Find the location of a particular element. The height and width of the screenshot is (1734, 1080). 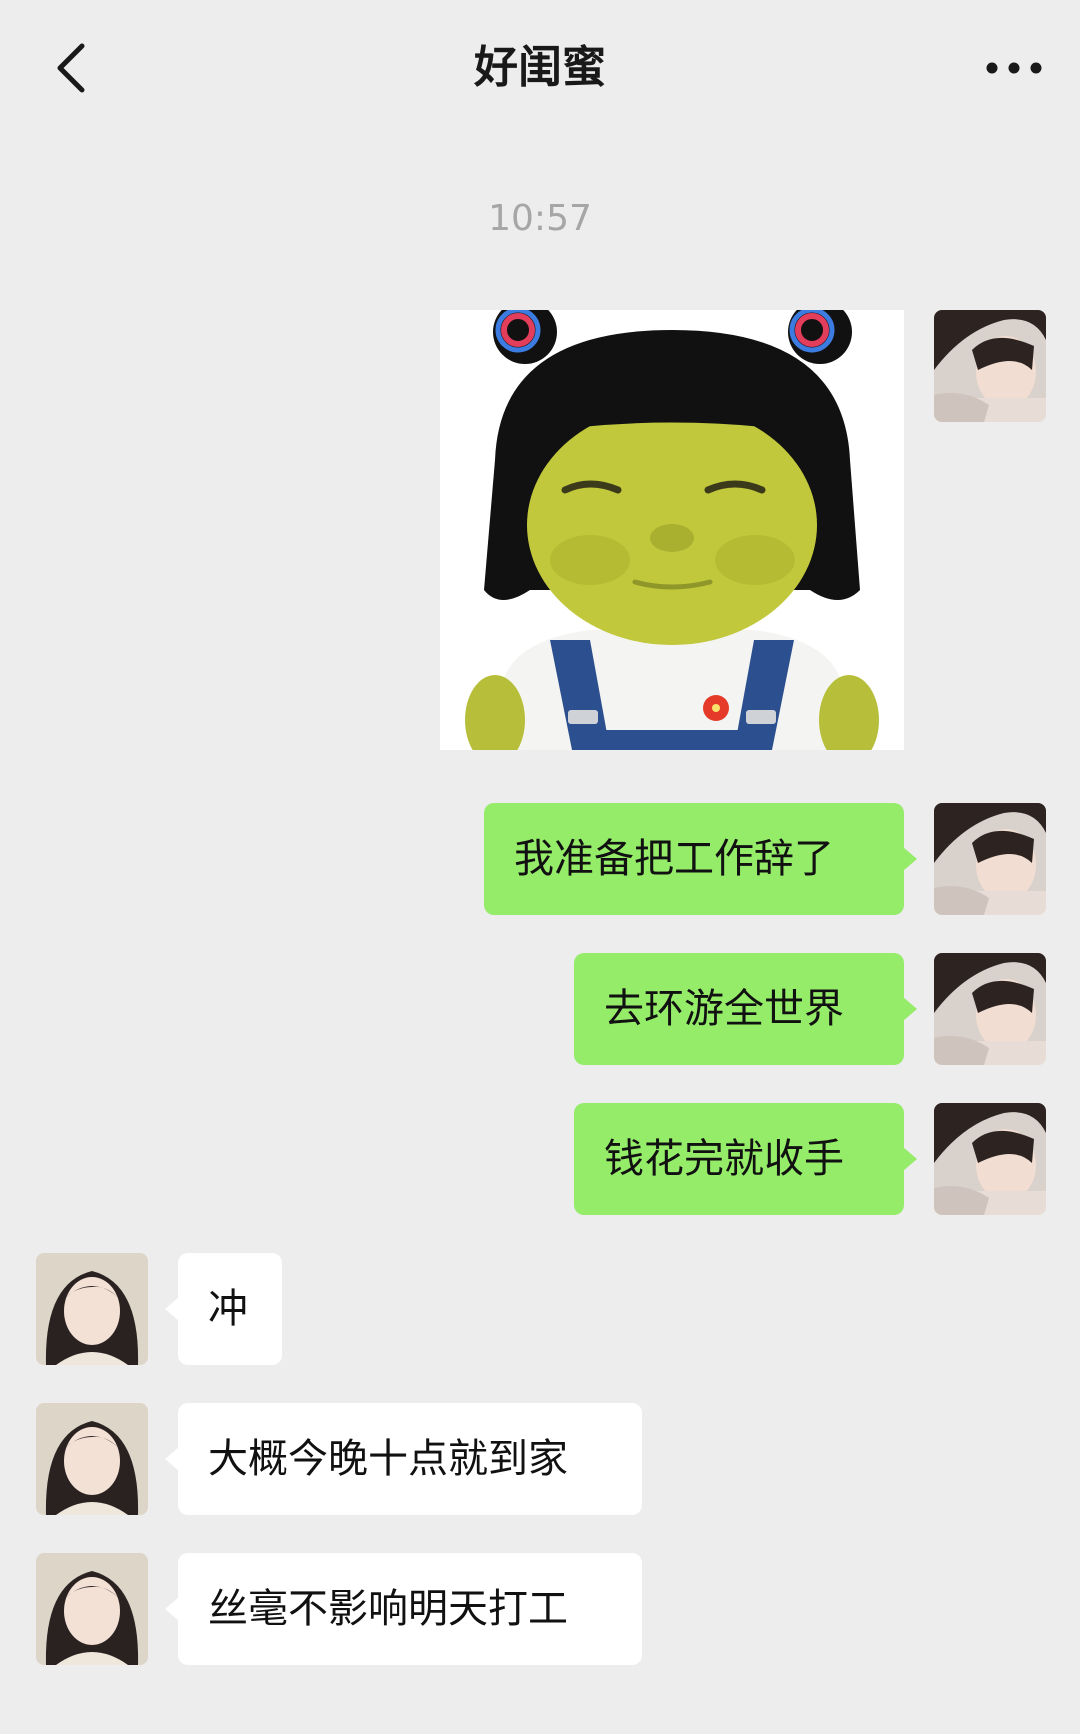

chat-title: 好闺蜜 is located at coordinates (540, 67).